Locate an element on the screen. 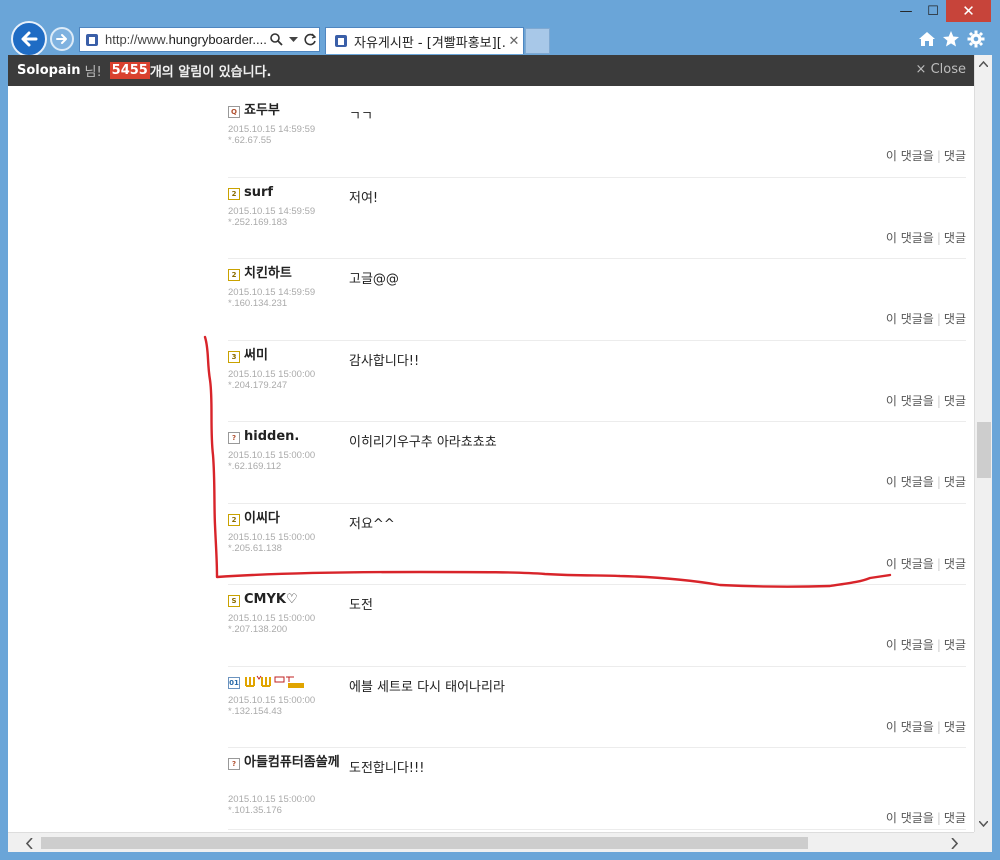 The image size is (1000, 860). new-tab-button is located at coordinates (537, 41).